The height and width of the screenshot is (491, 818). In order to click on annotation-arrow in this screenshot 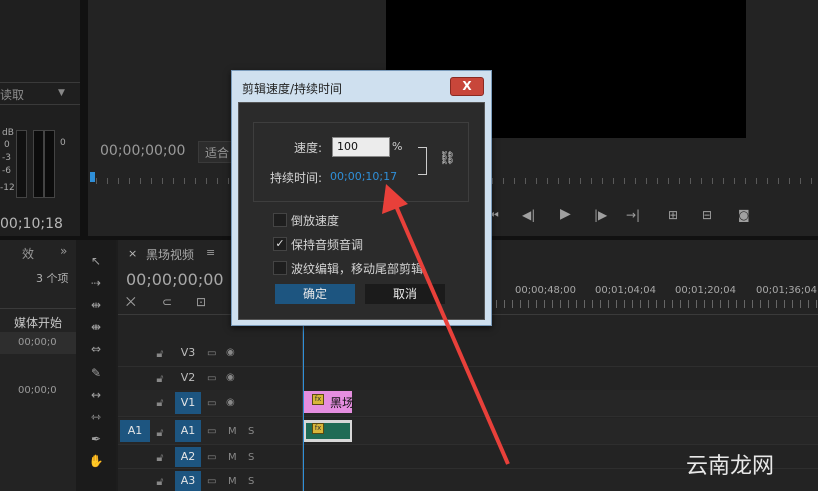, I will do `click(446, 324)`.